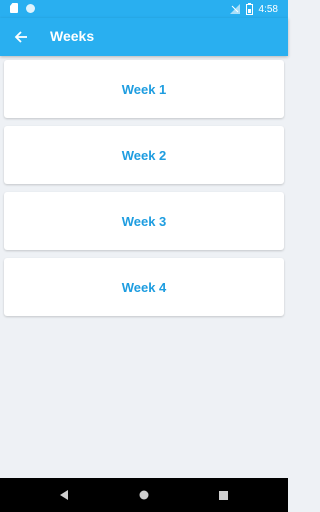 The height and width of the screenshot is (512, 320). I want to click on week-label: Week 1, so click(144, 89).